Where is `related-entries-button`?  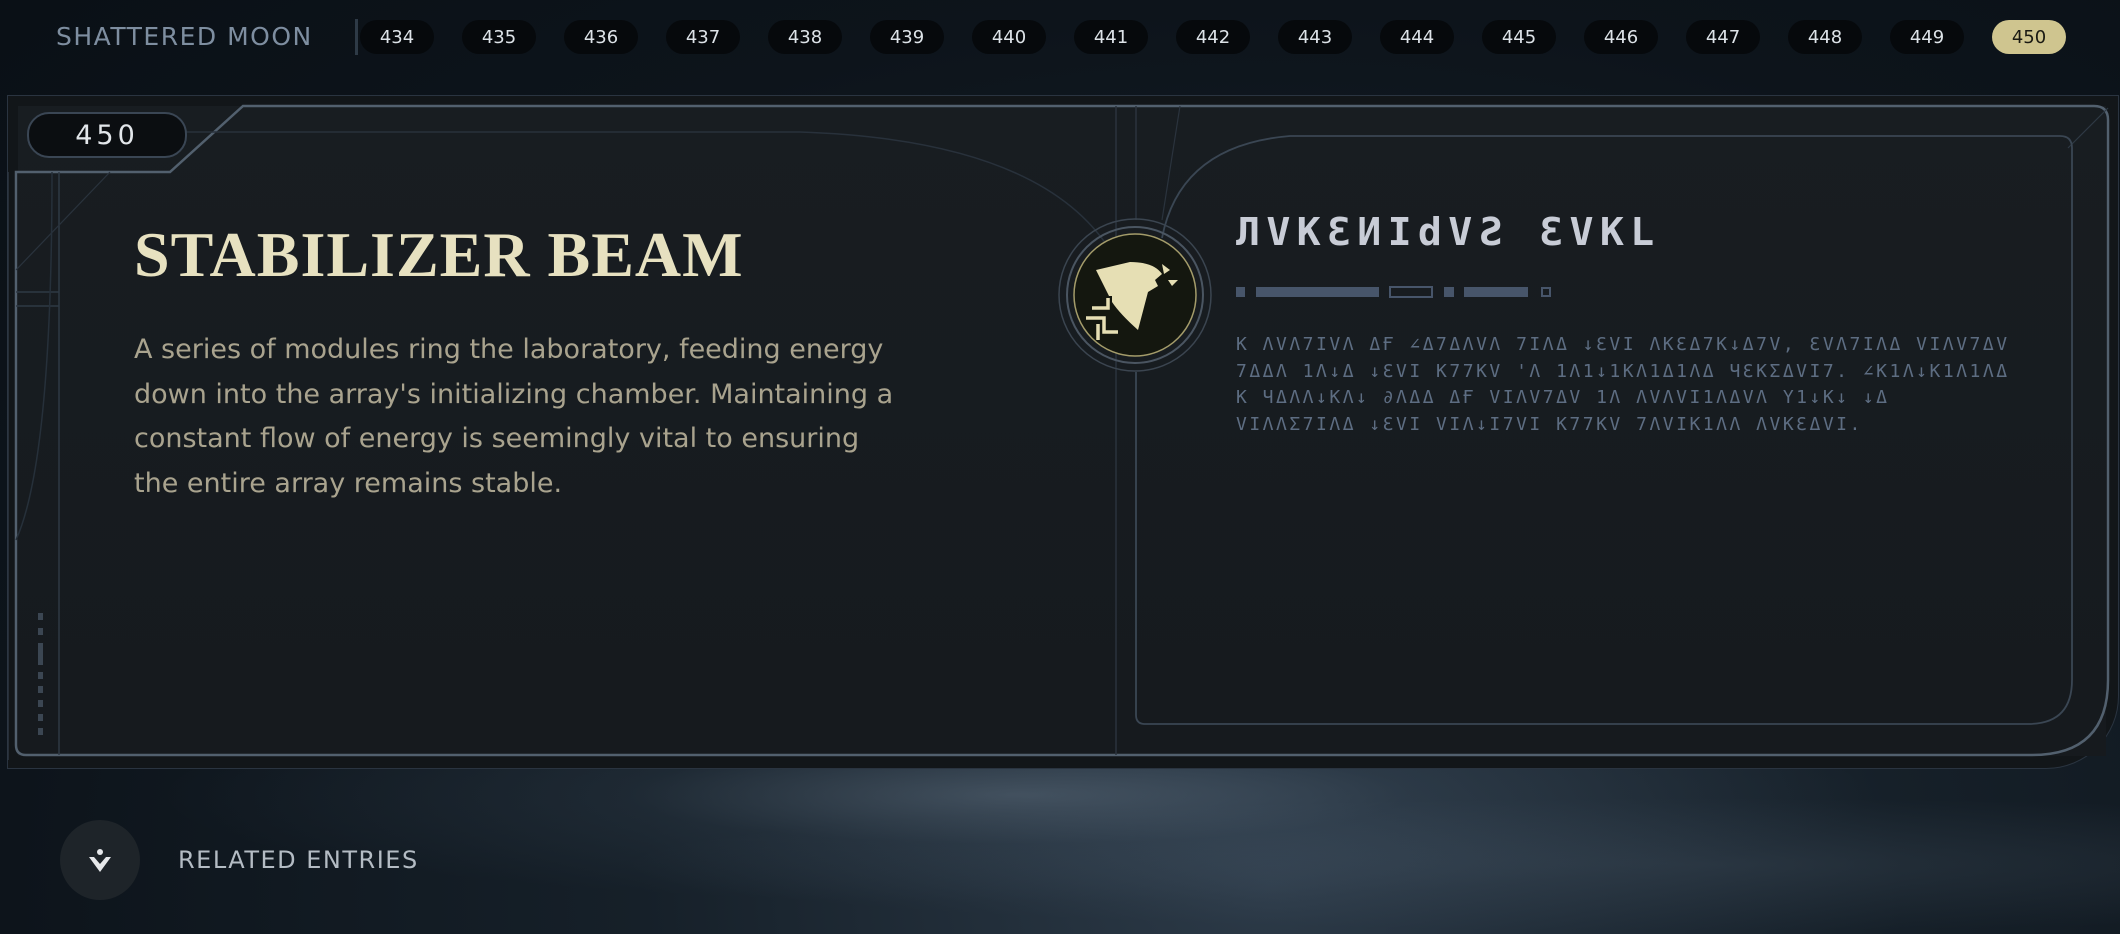 related-entries-button is located at coordinates (100, 860).